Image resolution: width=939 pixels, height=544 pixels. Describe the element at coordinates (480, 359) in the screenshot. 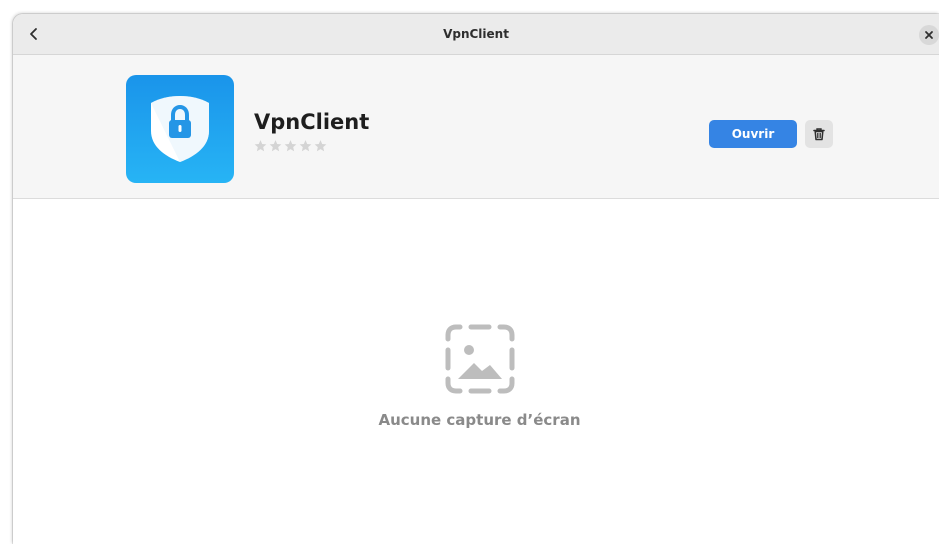

I see `image-placeholder-icon` at that location.